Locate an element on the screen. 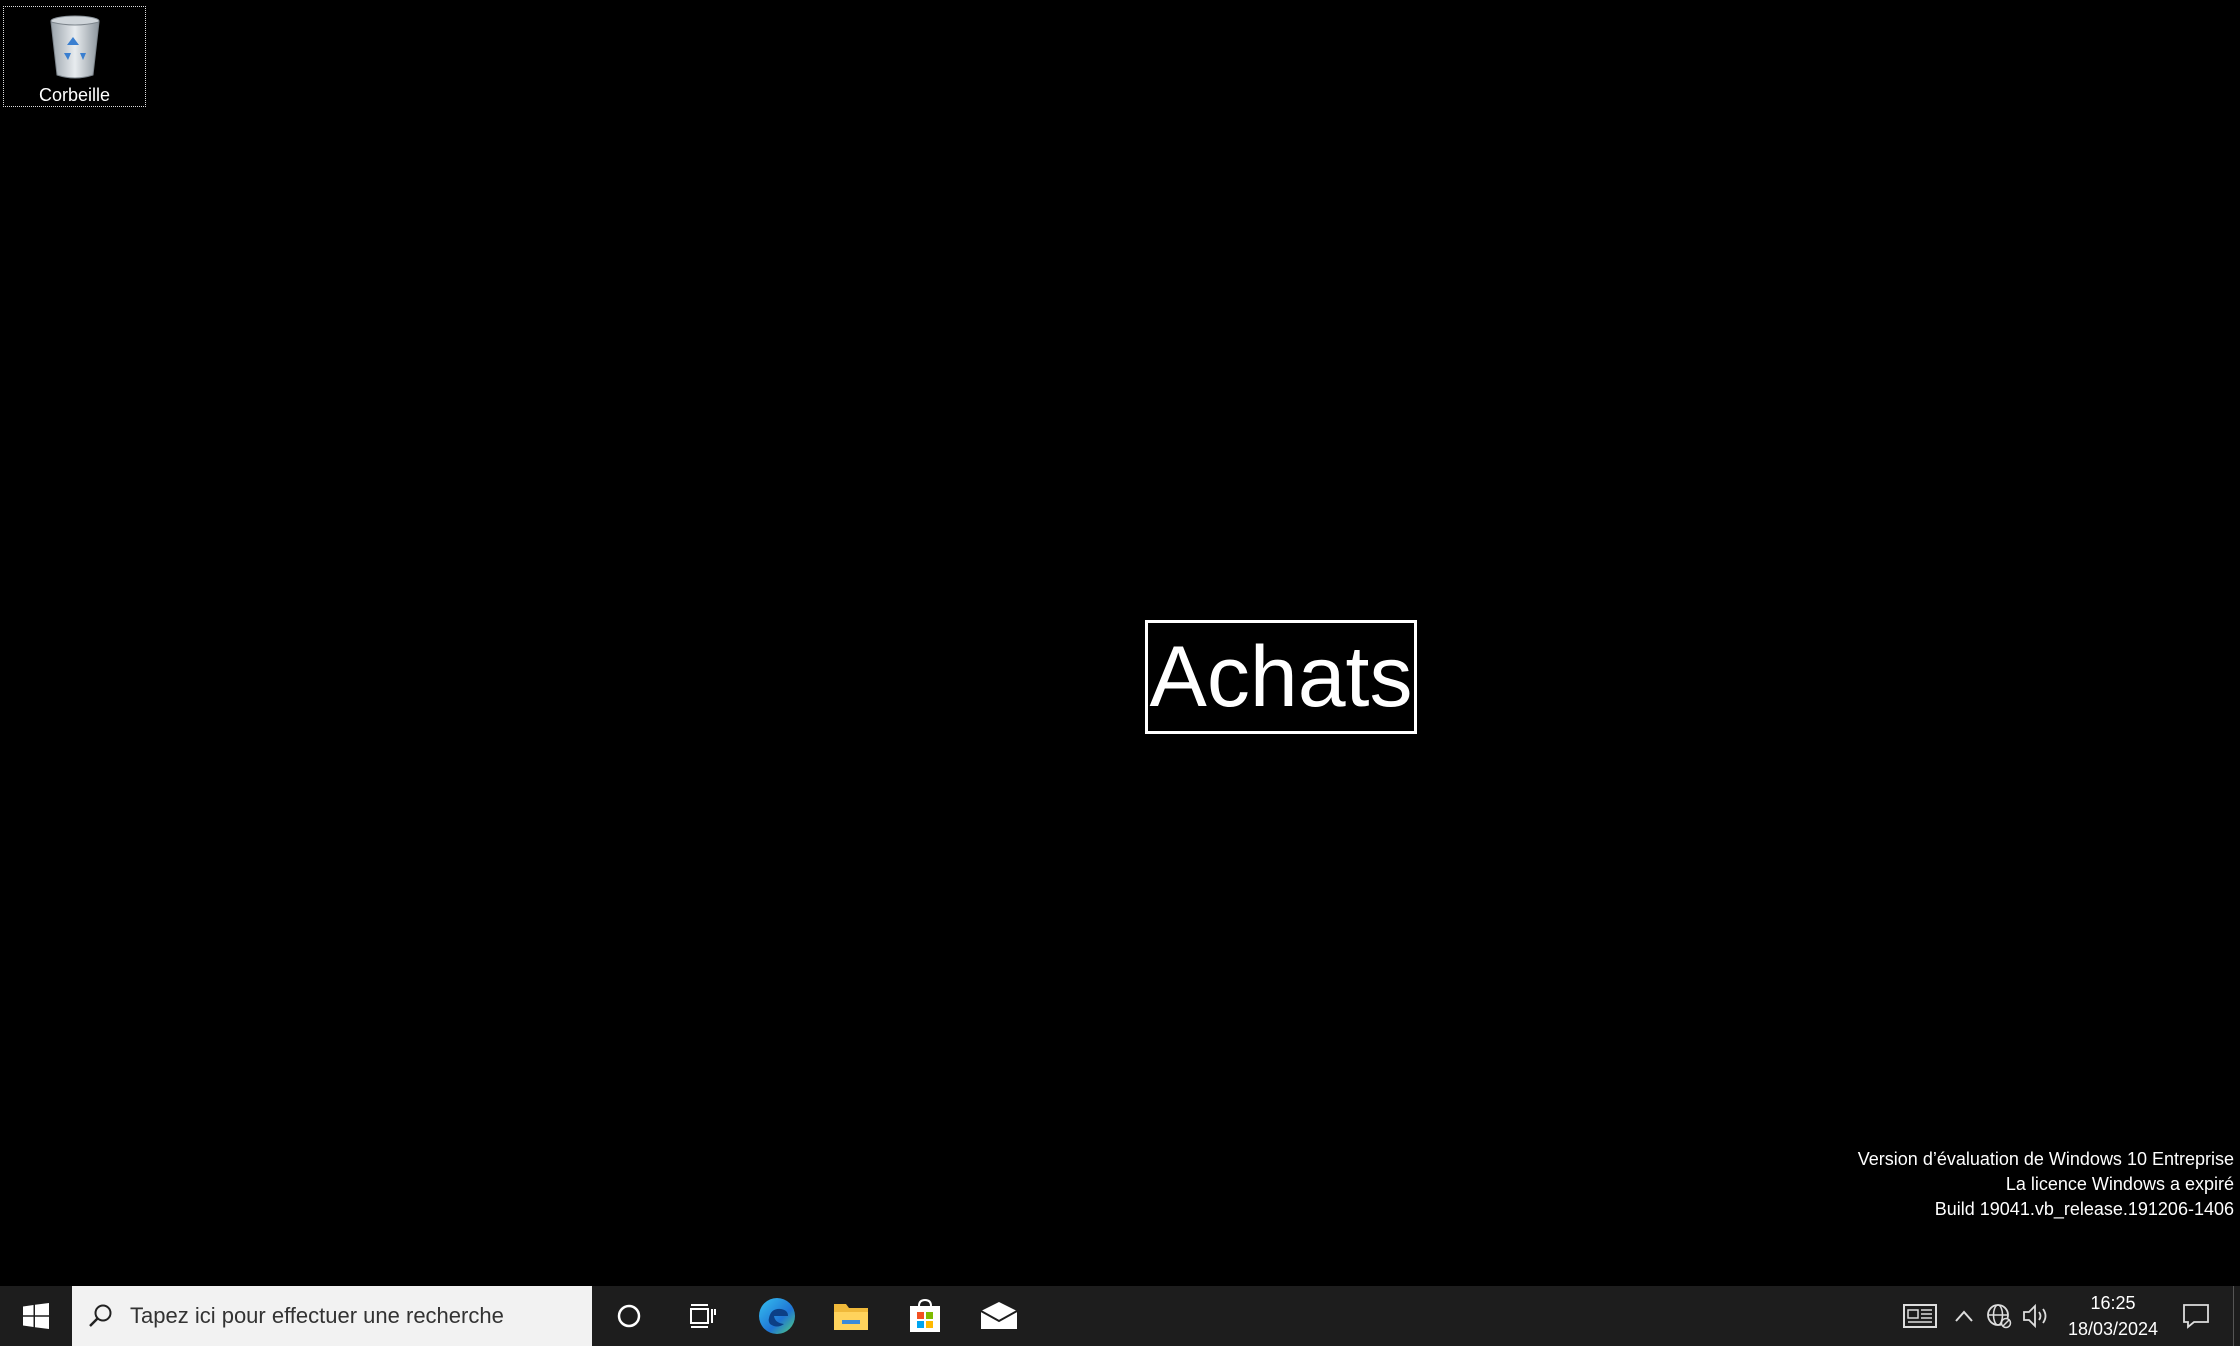  speaker-icon is located at coordinates (2035, 1316).